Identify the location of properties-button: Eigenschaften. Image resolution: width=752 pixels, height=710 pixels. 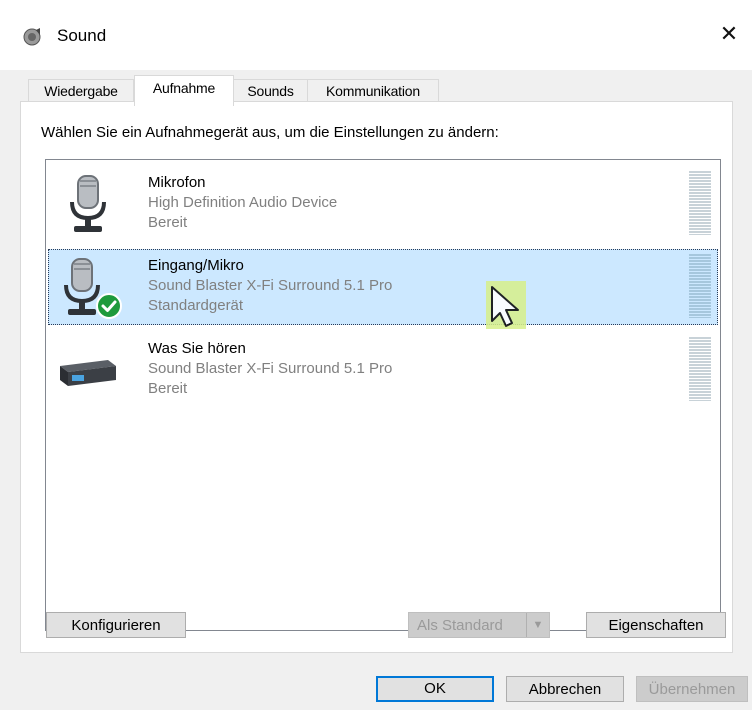
(656, 625).